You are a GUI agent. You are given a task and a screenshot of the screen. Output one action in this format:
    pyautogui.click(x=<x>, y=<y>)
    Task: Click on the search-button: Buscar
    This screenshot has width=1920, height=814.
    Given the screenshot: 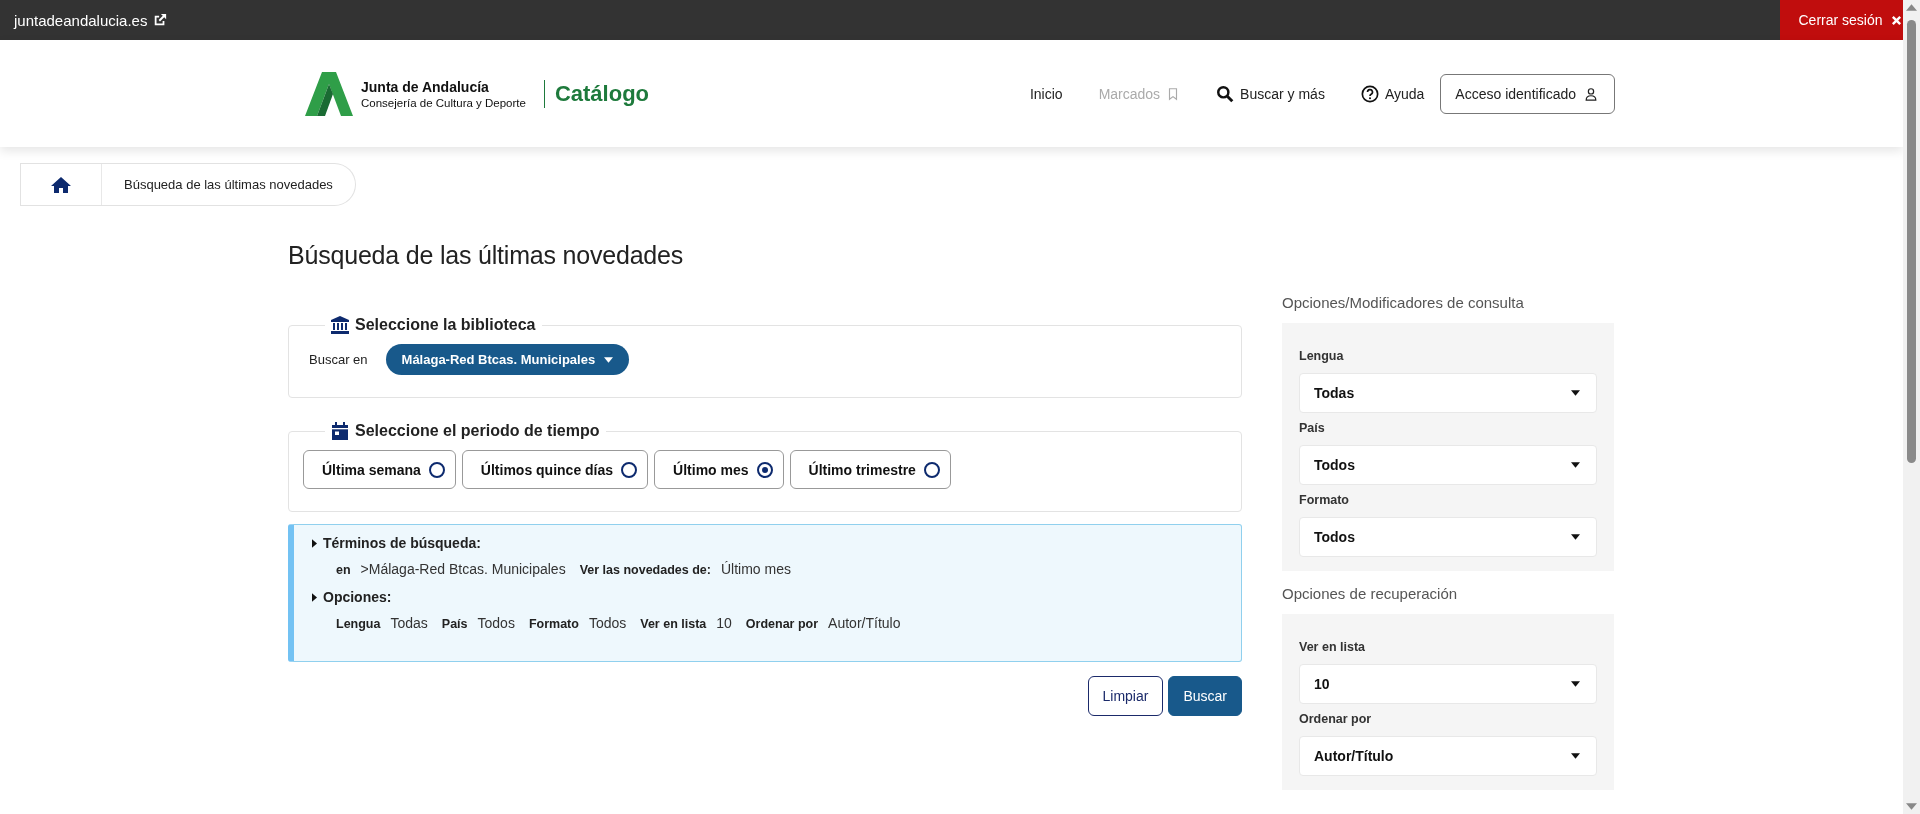 What is the action you would take?
    pyautogui.click(x=1205, y=696)
    